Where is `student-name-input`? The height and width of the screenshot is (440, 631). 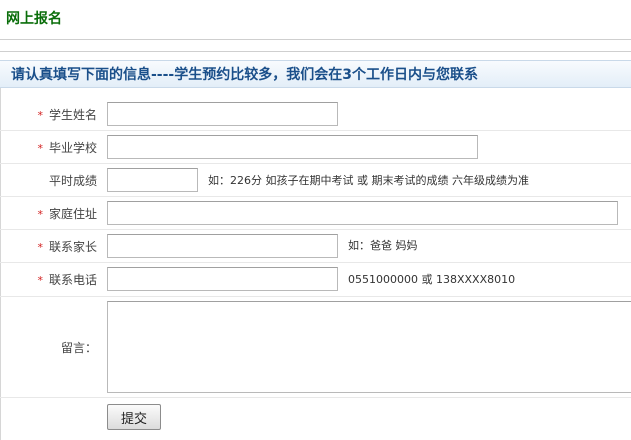 student-name-input is located at coordinates (222, 114).